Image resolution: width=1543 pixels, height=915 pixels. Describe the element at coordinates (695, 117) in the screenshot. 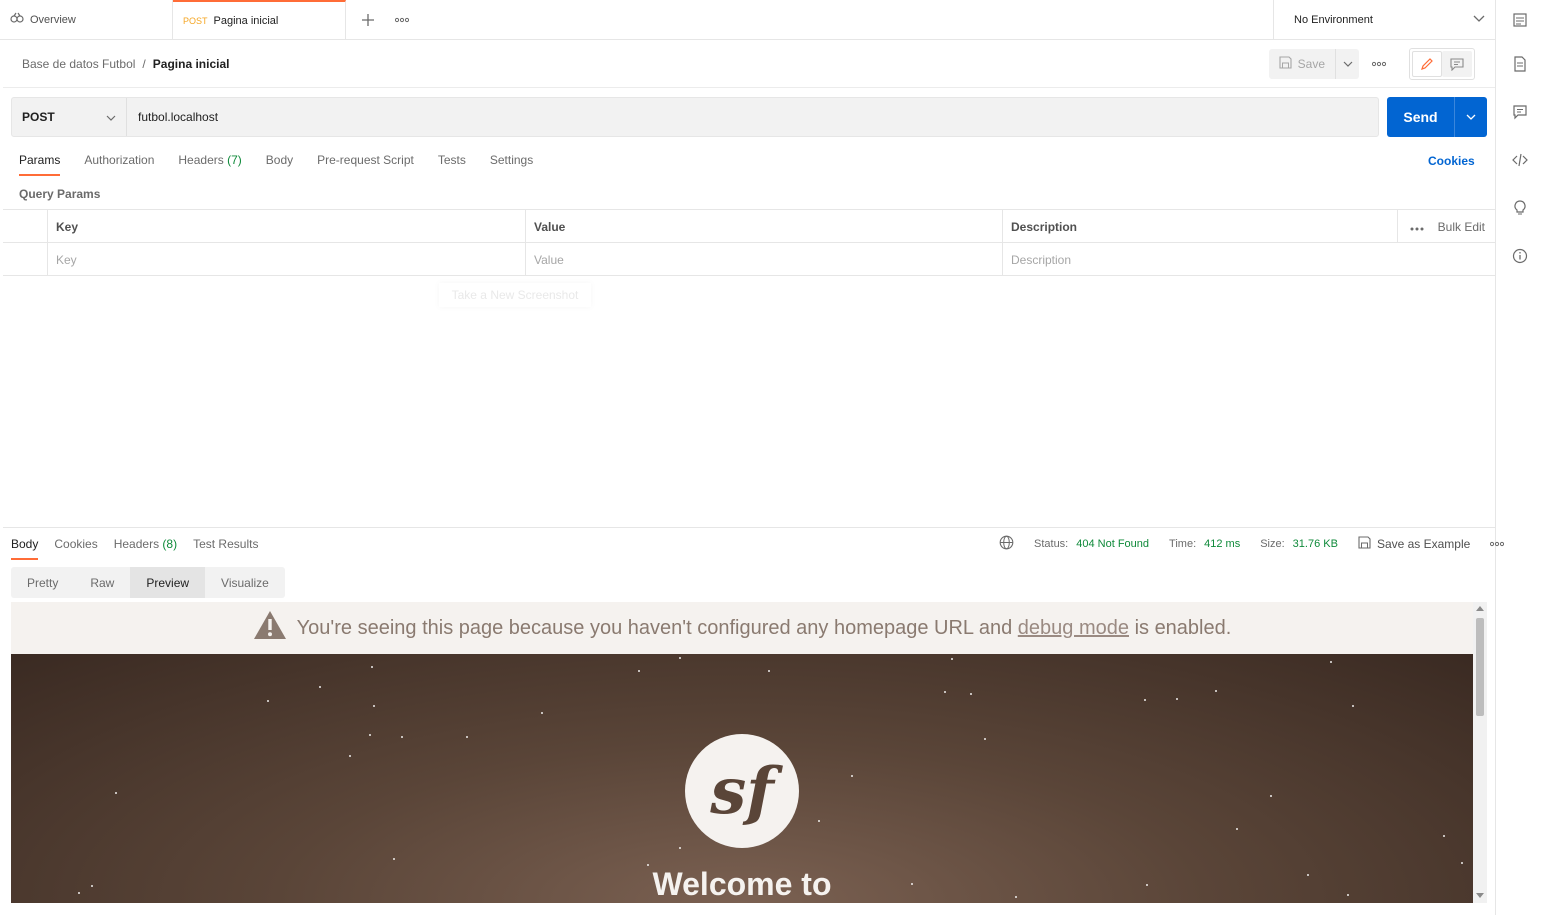

I see `request-bar: POST futbol.localhost` at that location.